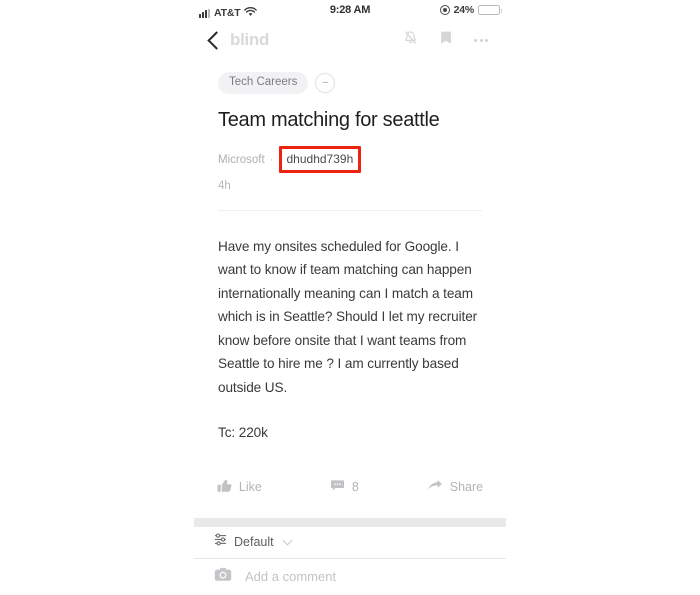  Describe the element at coordinates (241, 160) in the screenshot. I see `author-company: Microsoft` at that location.